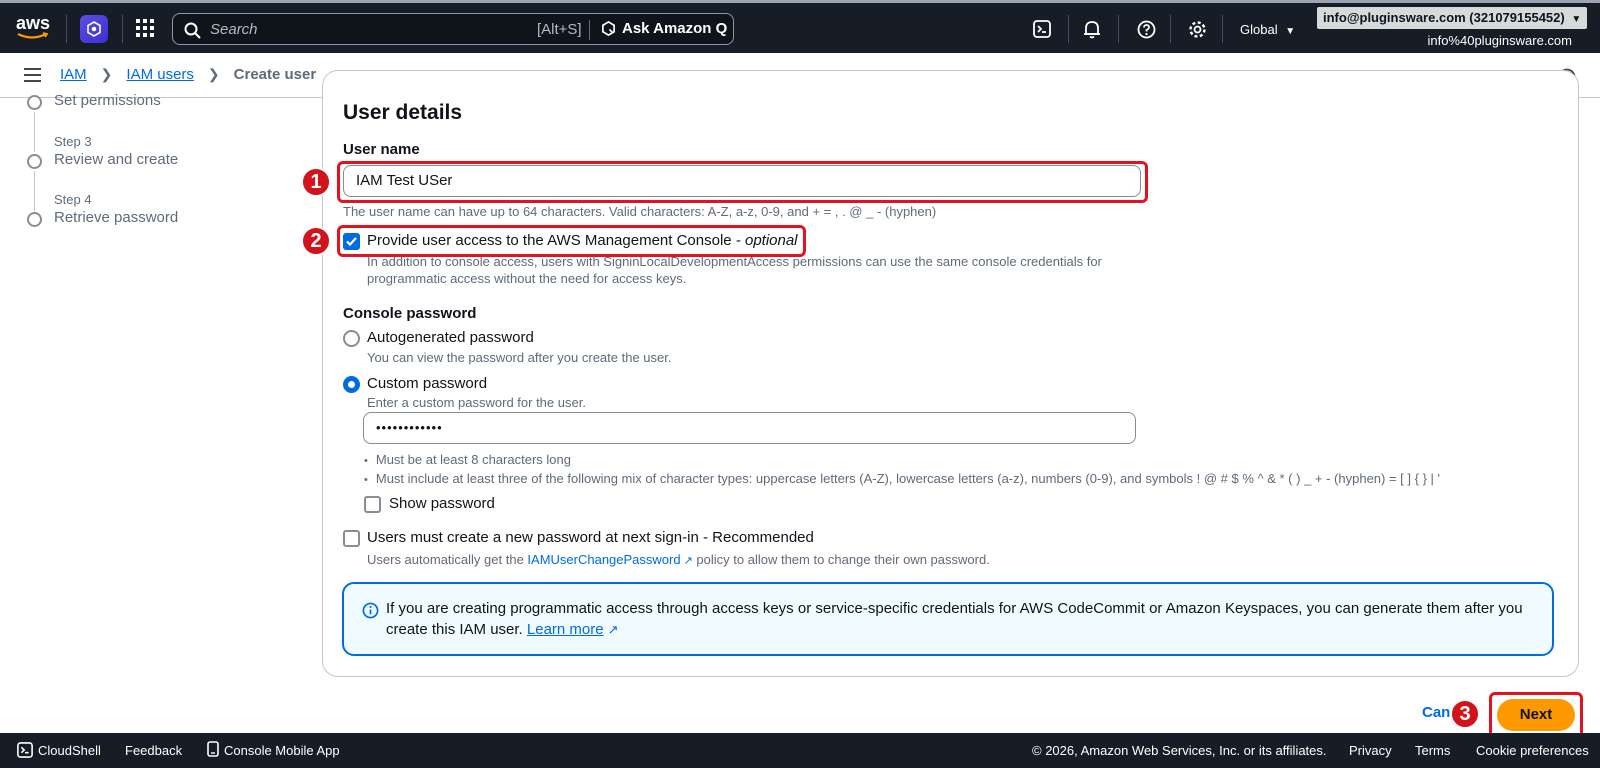 The height and width of the screenshot is (768, 1600). Describe the element at coordinates (160, 74) in the screenshot. I see `breadcrumb-iam-users: IAM users` at that location.